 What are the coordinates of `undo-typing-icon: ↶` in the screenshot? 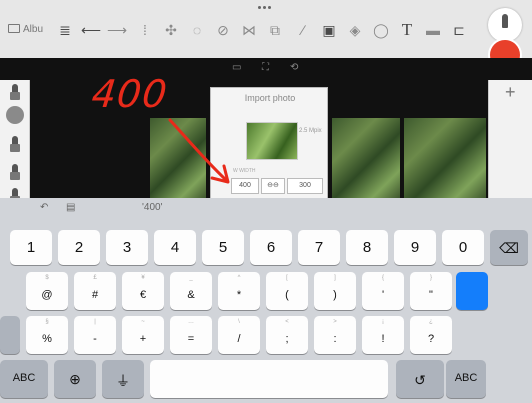 It's located at (44, 207).